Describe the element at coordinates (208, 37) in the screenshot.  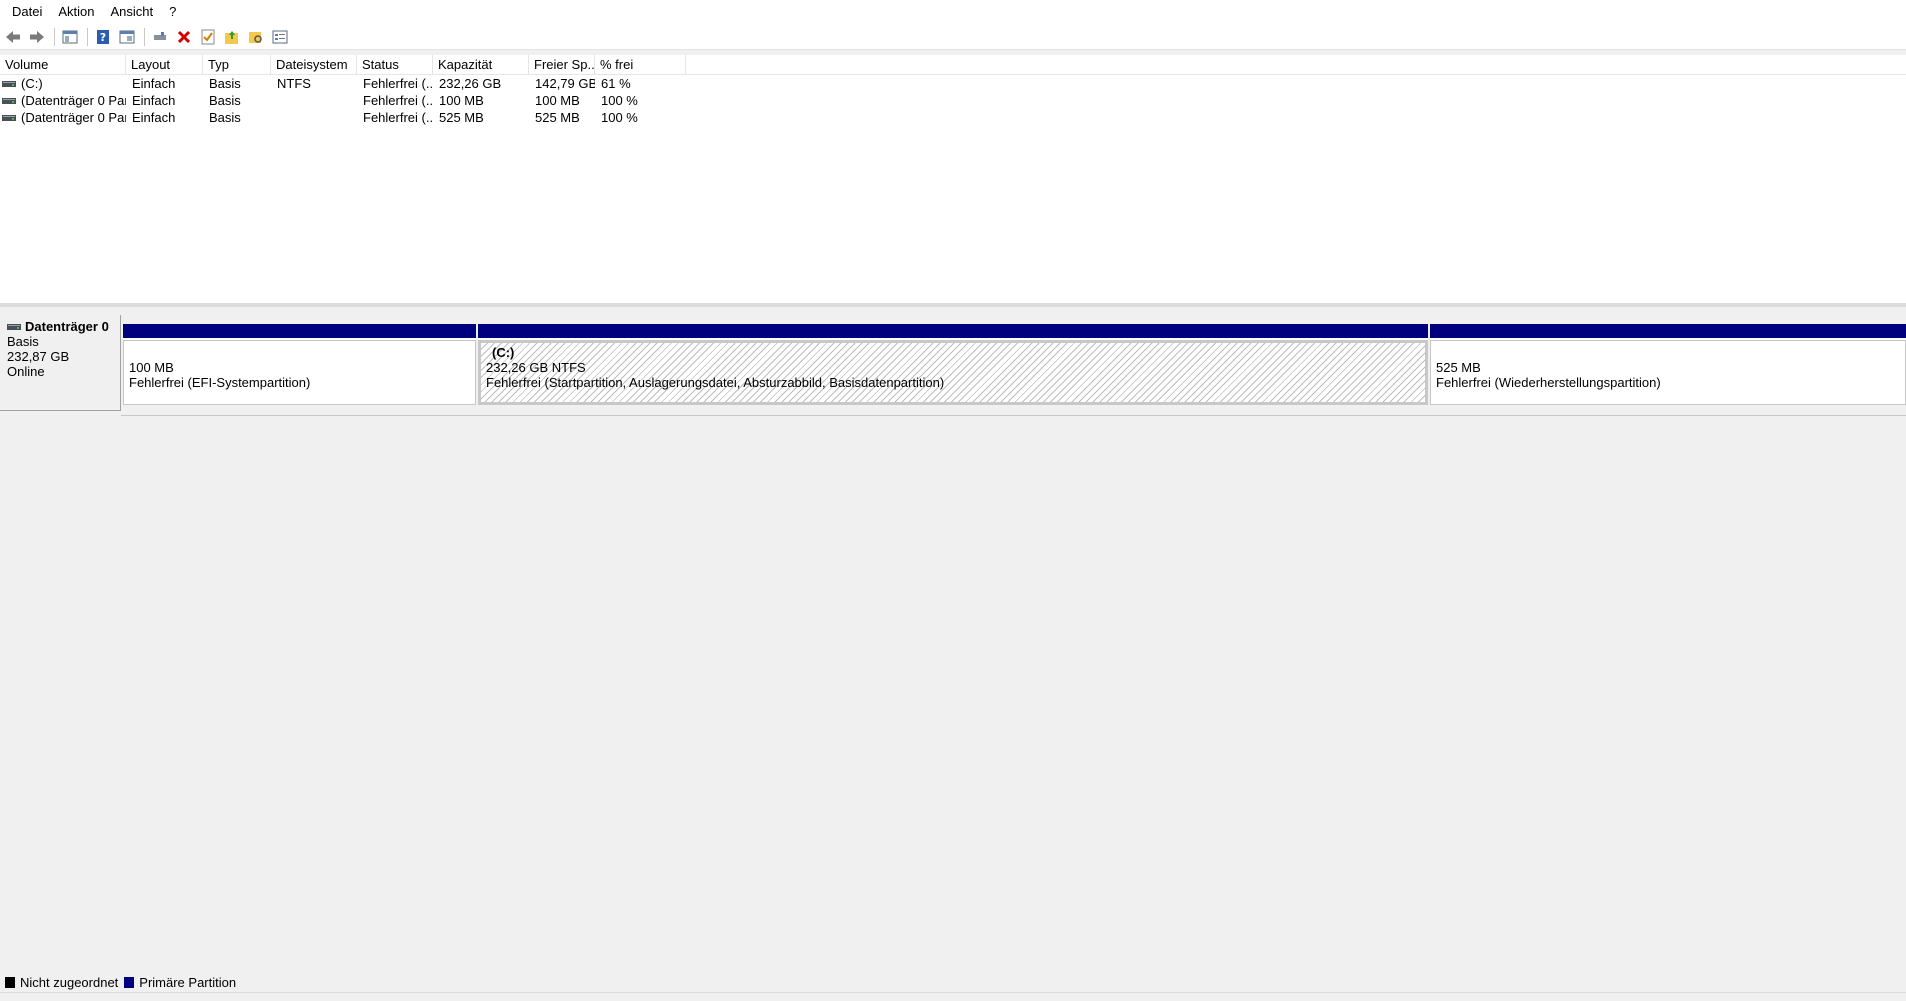
I see `check-icon` at that location.